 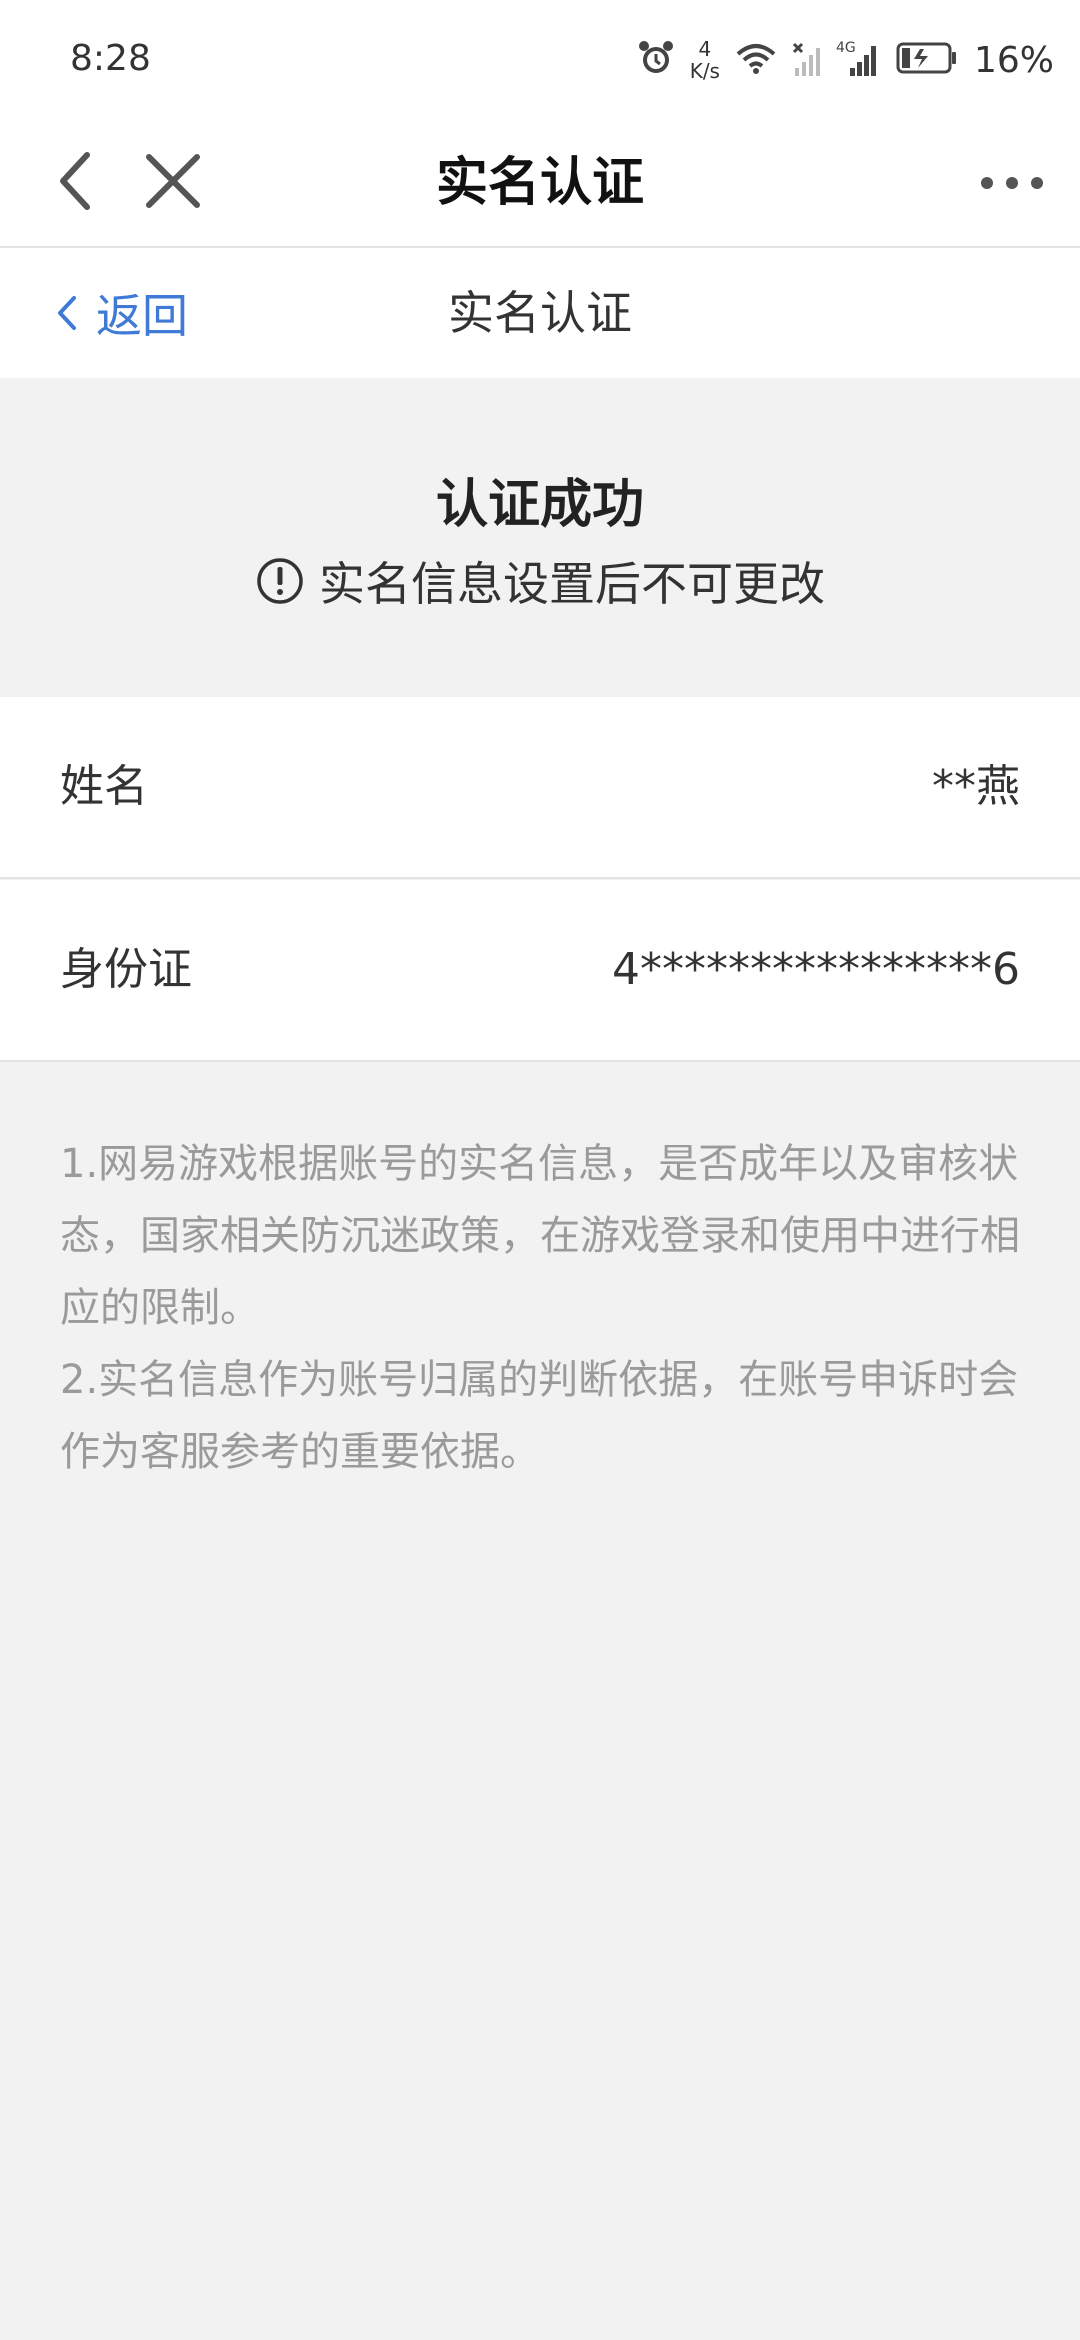 What do you see at coordinates (656, 60) in the screenshot?
I see `alarm-icon` at bounding box center [656, 60].